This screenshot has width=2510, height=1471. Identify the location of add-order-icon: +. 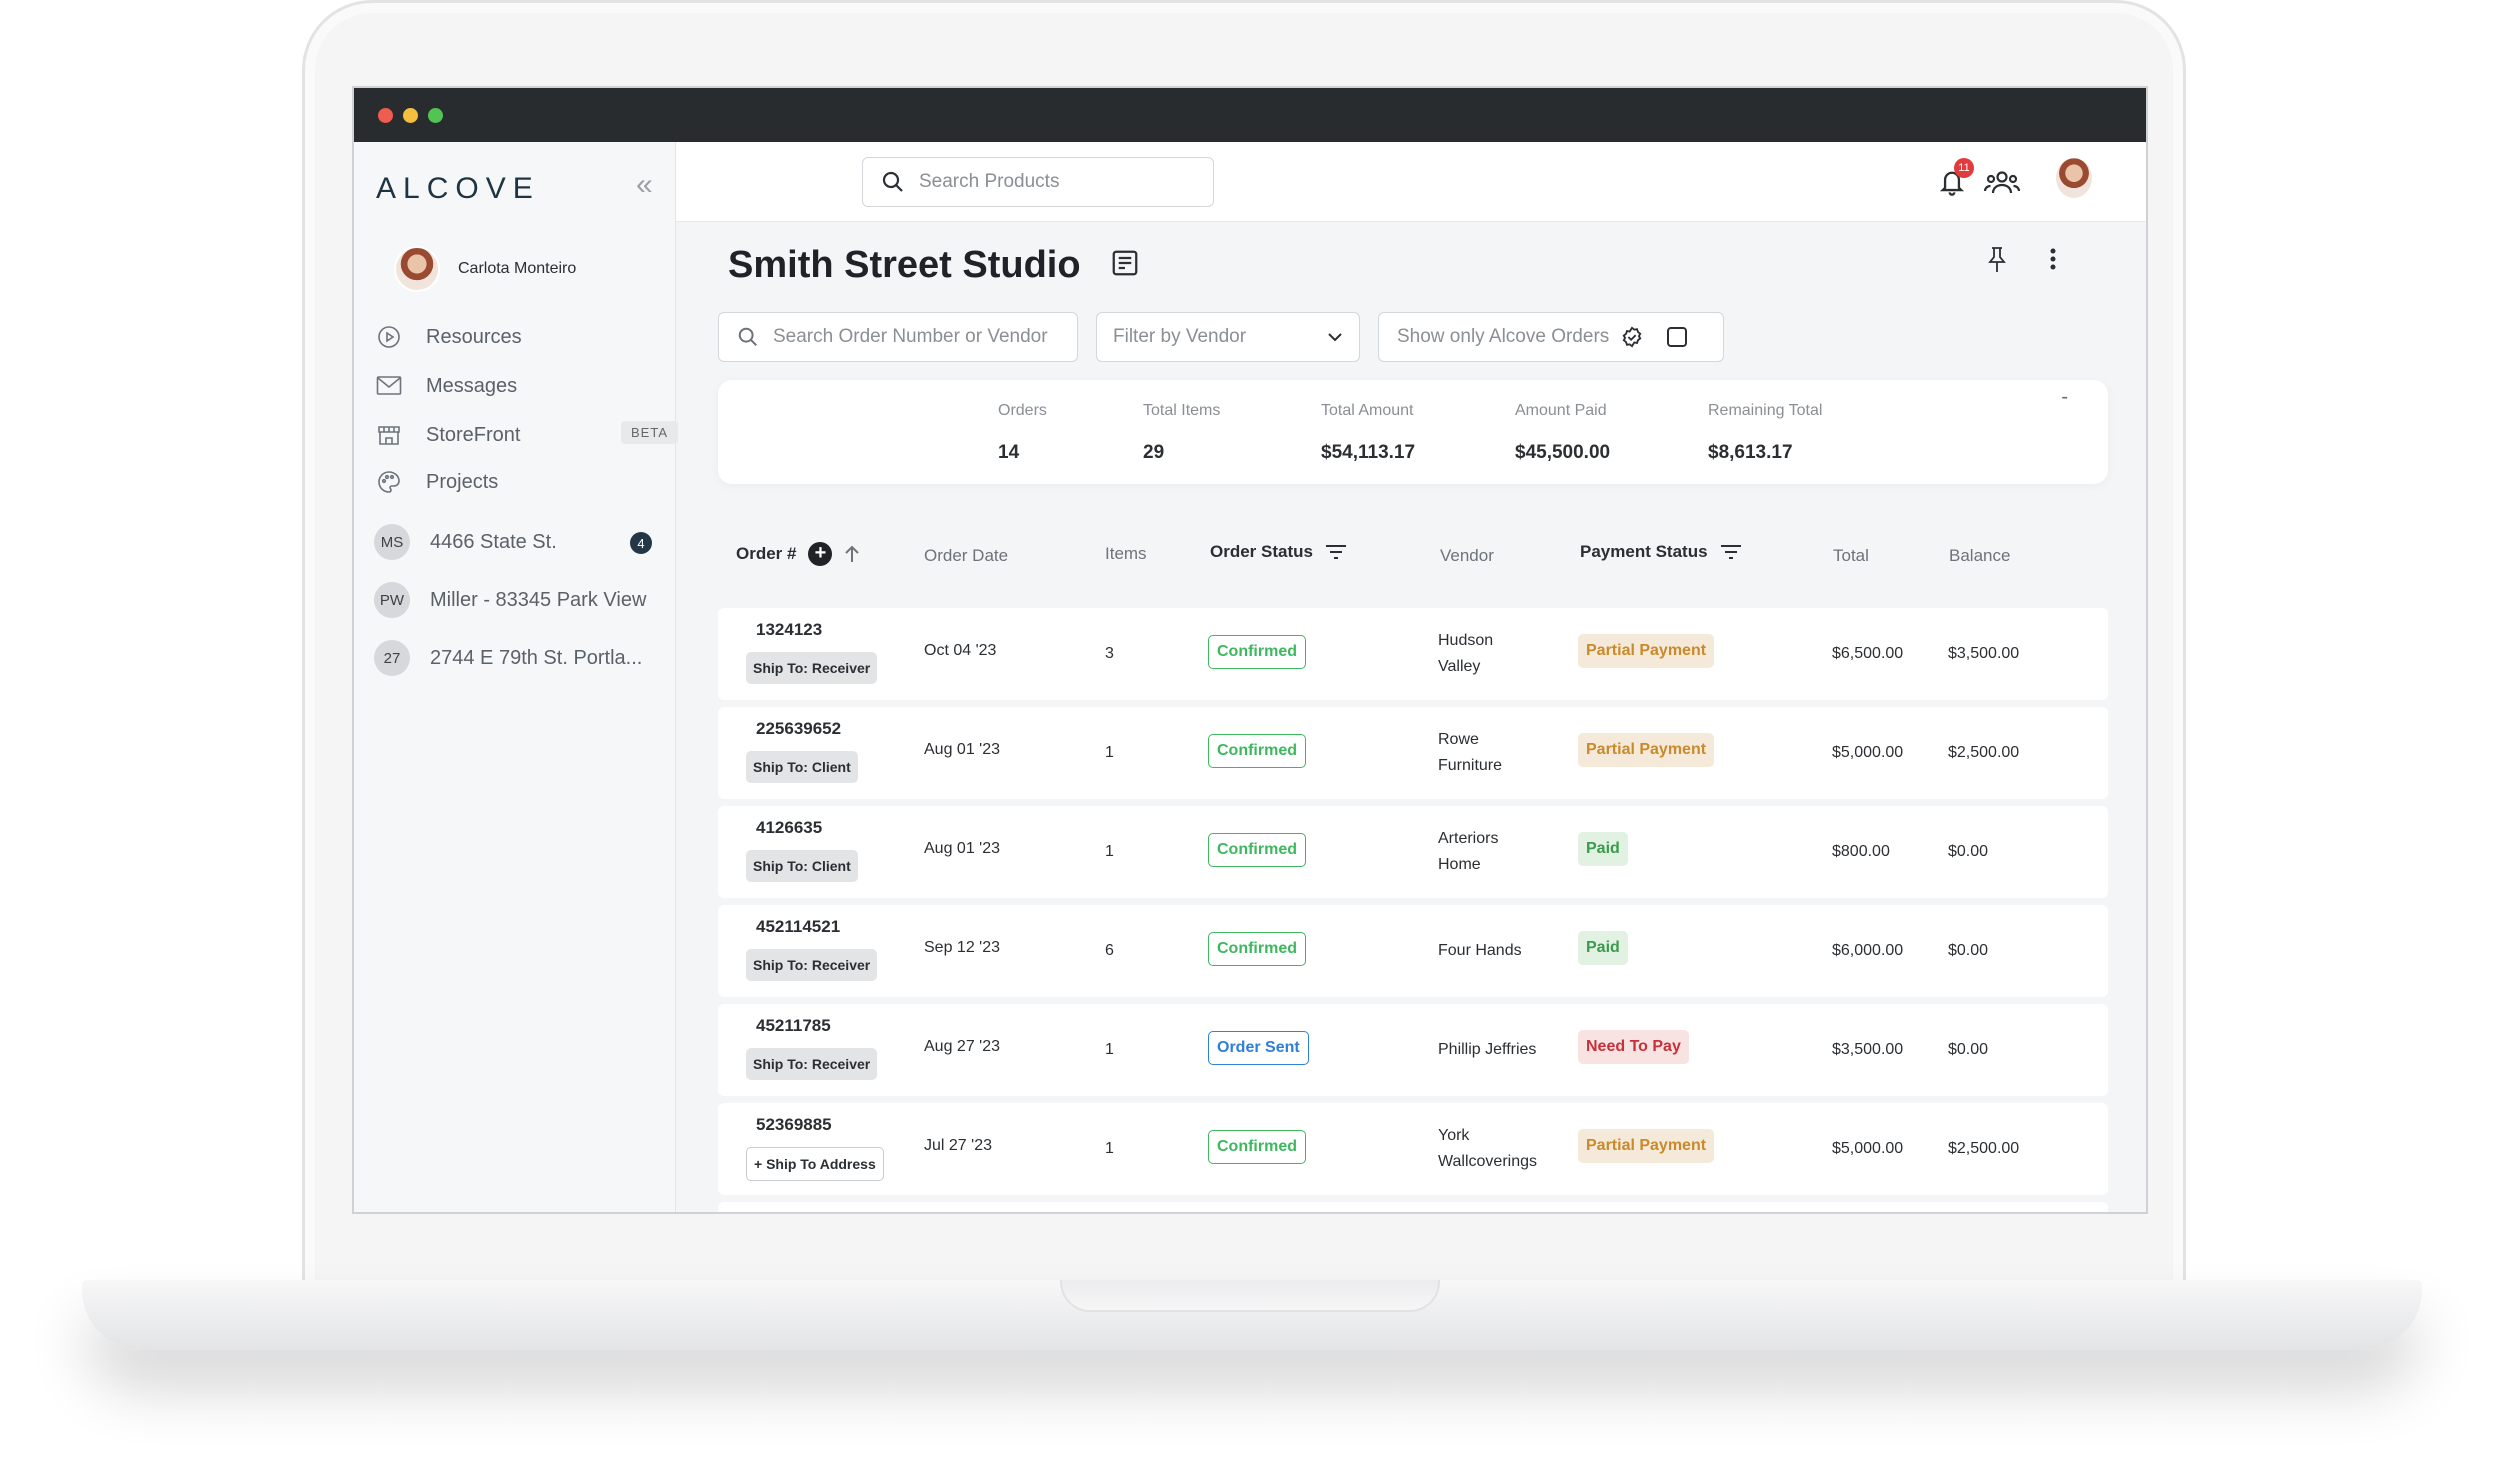
(820, 554).